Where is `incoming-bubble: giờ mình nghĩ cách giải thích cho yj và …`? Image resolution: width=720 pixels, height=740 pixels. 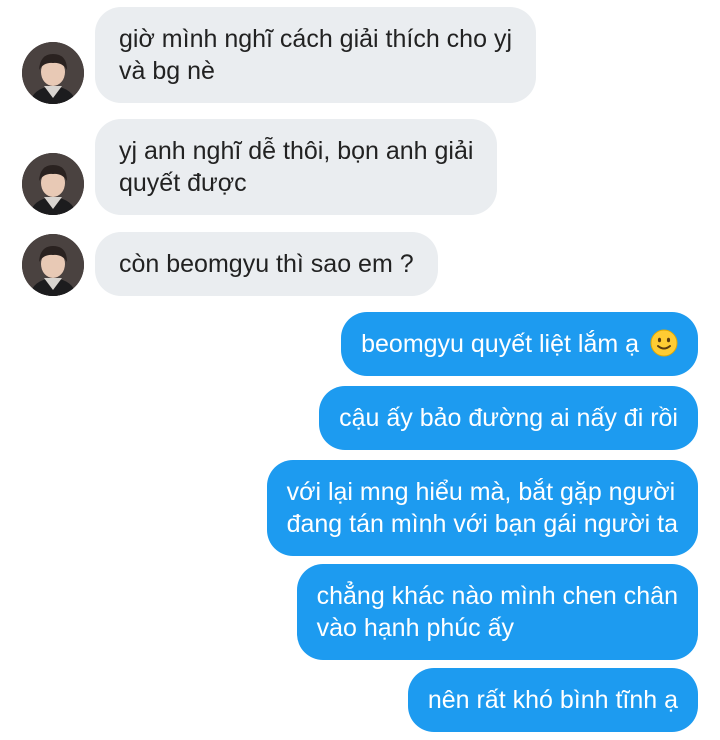
incoming-bubble: giờ mình nghĩ cách giải thích cho yj và … is located at coordinates (315, 55).